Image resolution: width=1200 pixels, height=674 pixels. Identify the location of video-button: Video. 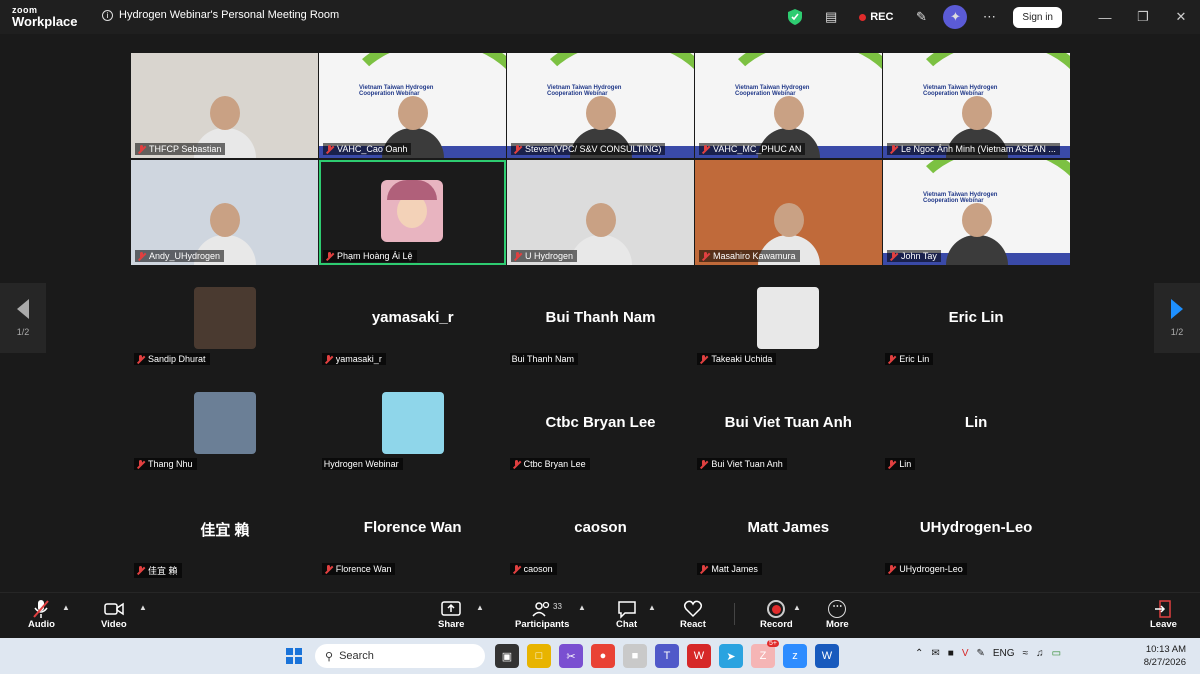
(114, 614).